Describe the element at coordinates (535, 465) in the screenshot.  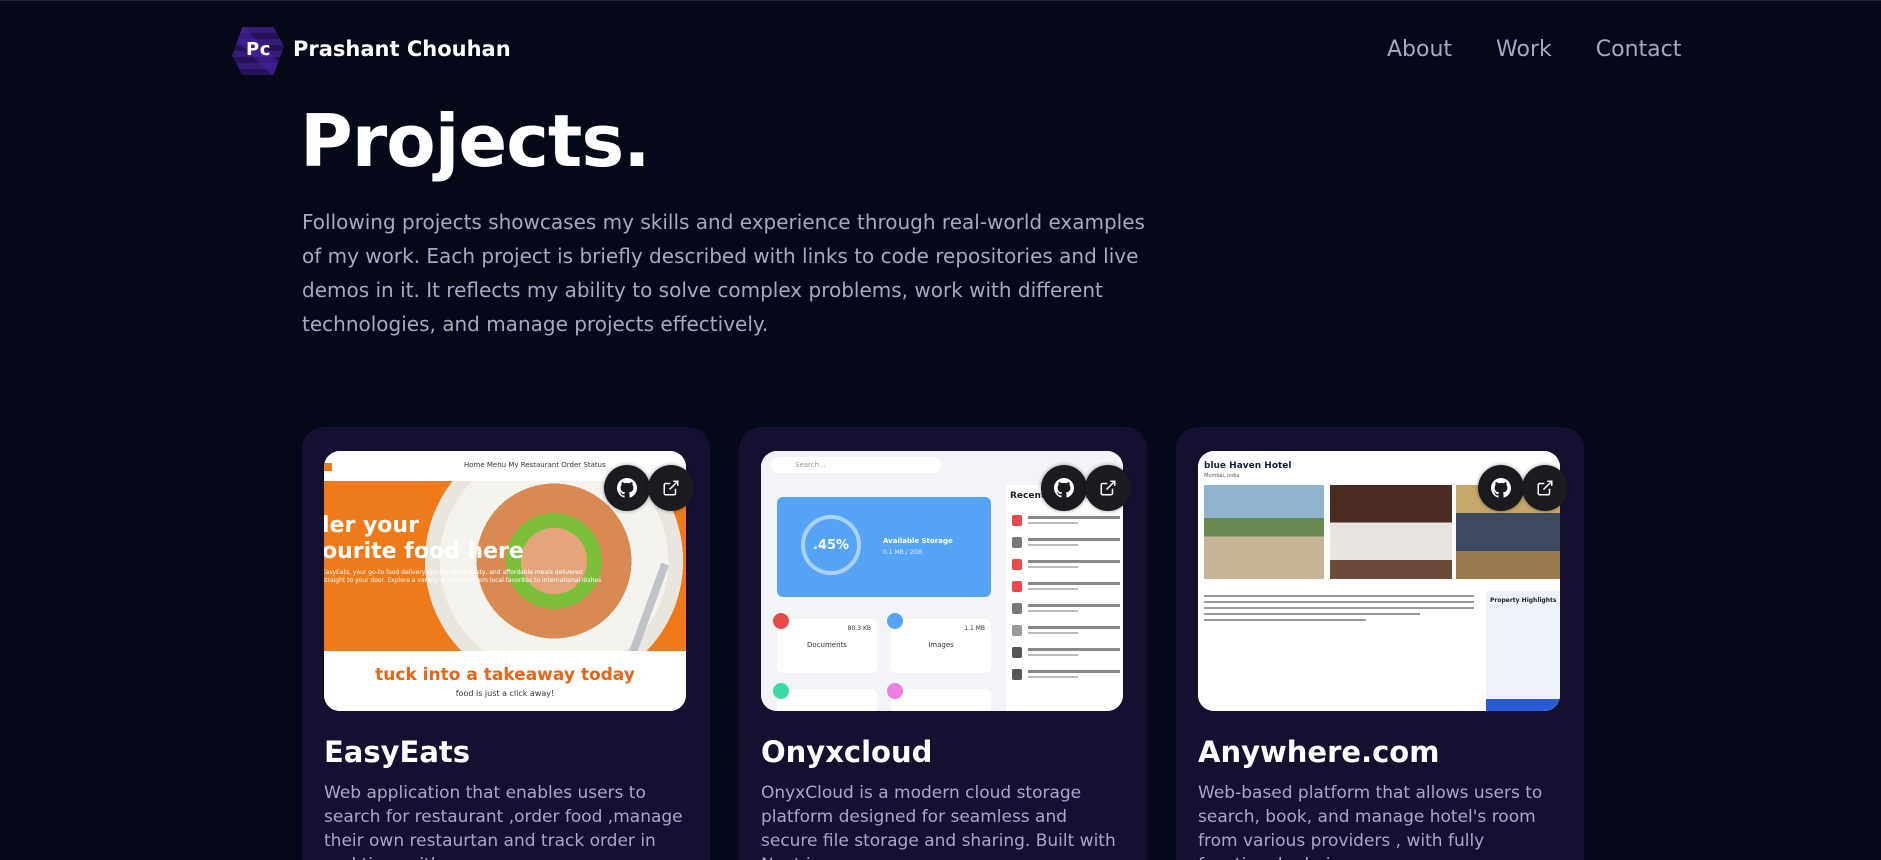
I see `thumb-nav-text: Home Menu My Restaurant Order Status` at that location.